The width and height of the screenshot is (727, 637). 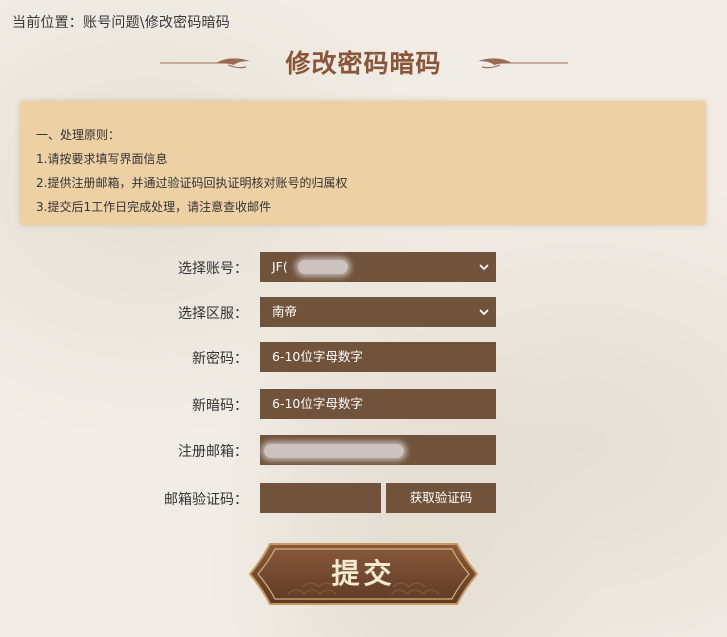 I want to click on notice-line-3: 3.提交后1工作日完成处理，请注意查收邮件, so click(x=154, y=207).